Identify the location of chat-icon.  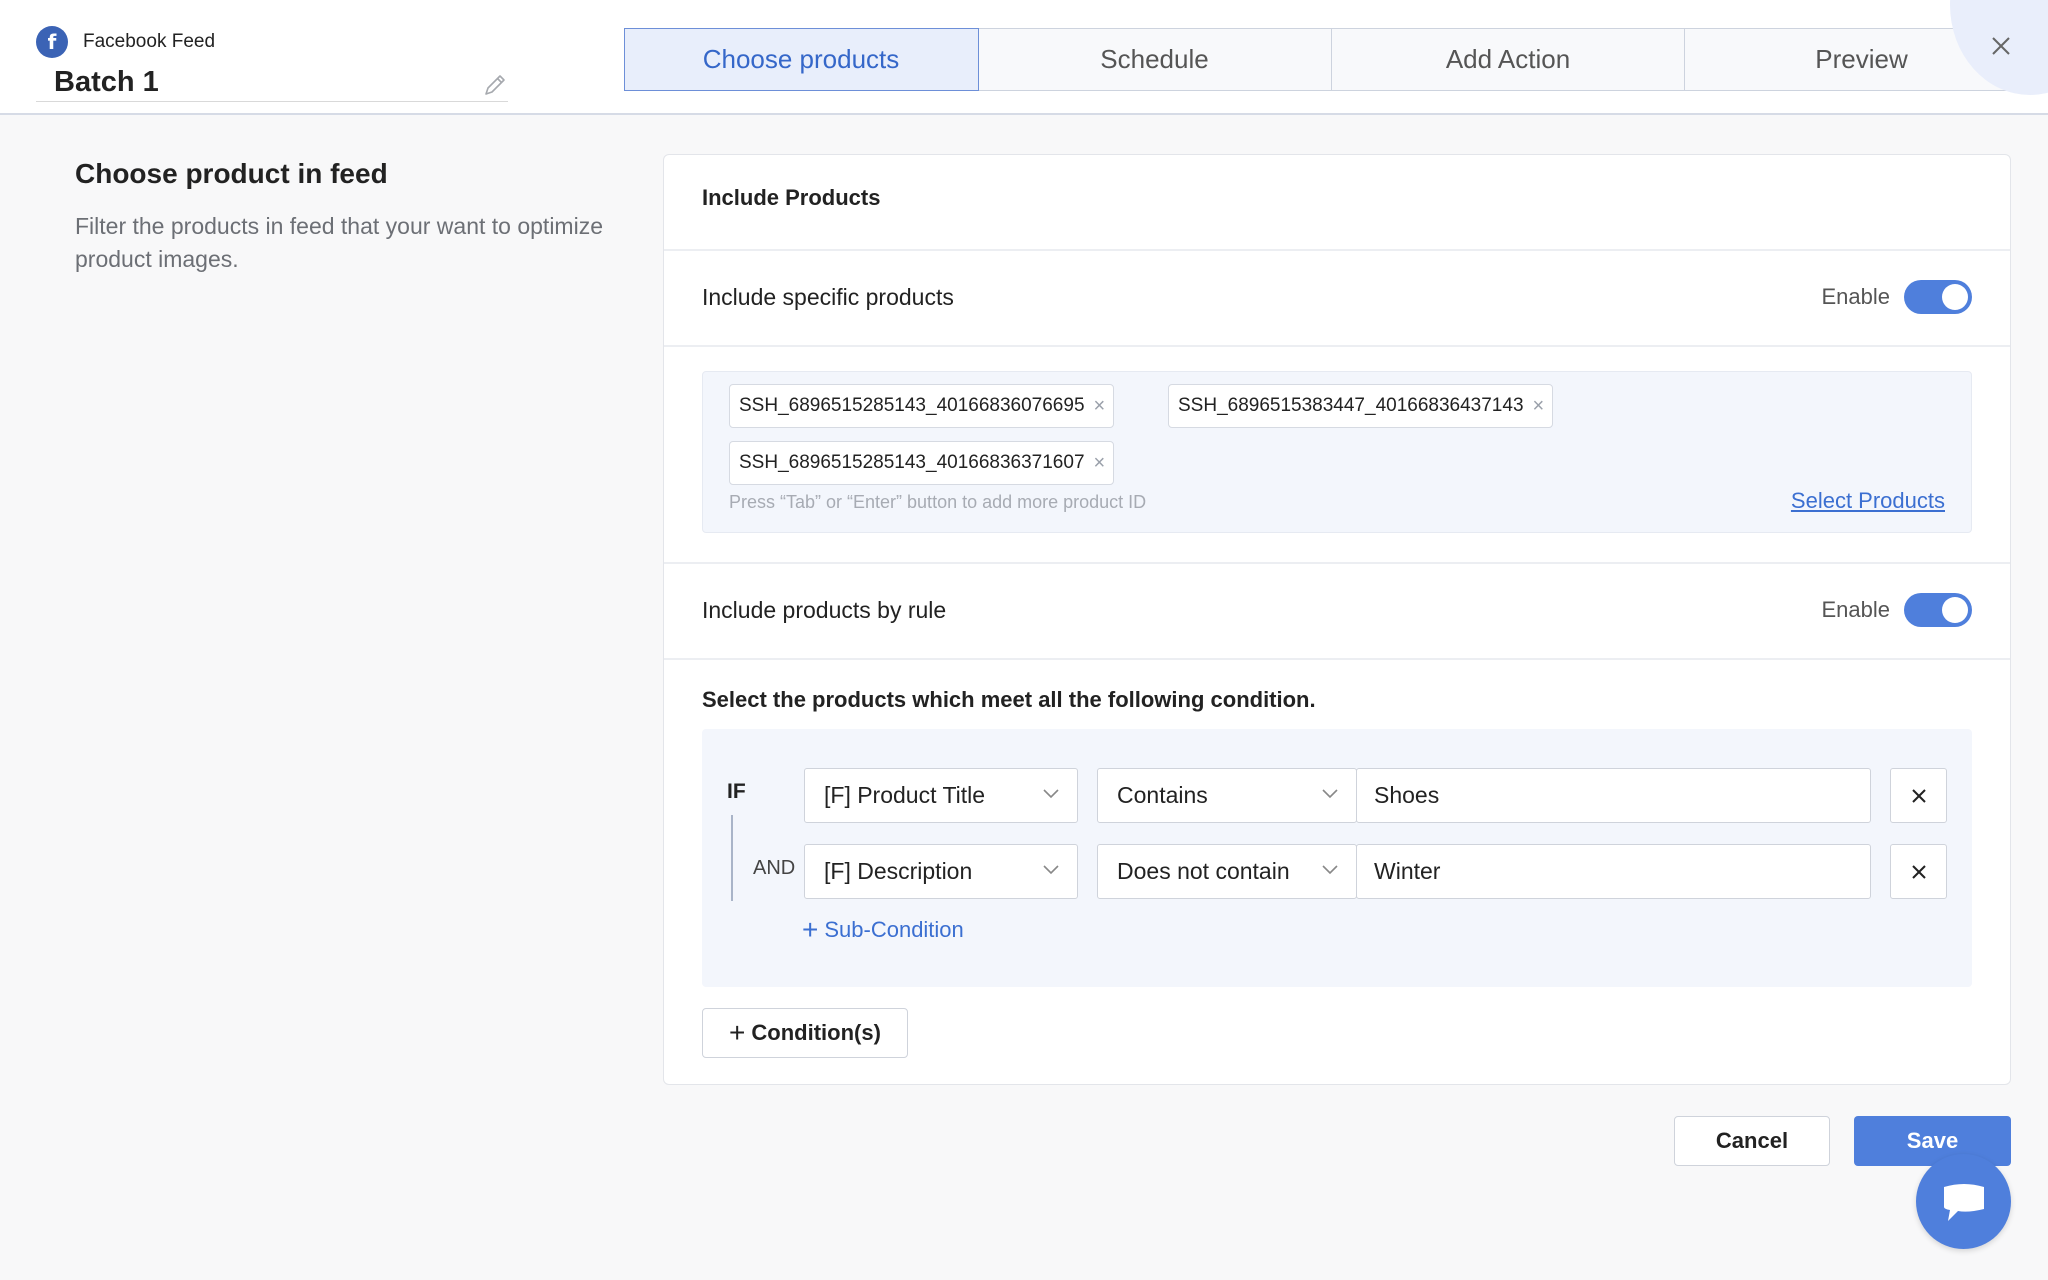
(1963, 1202).